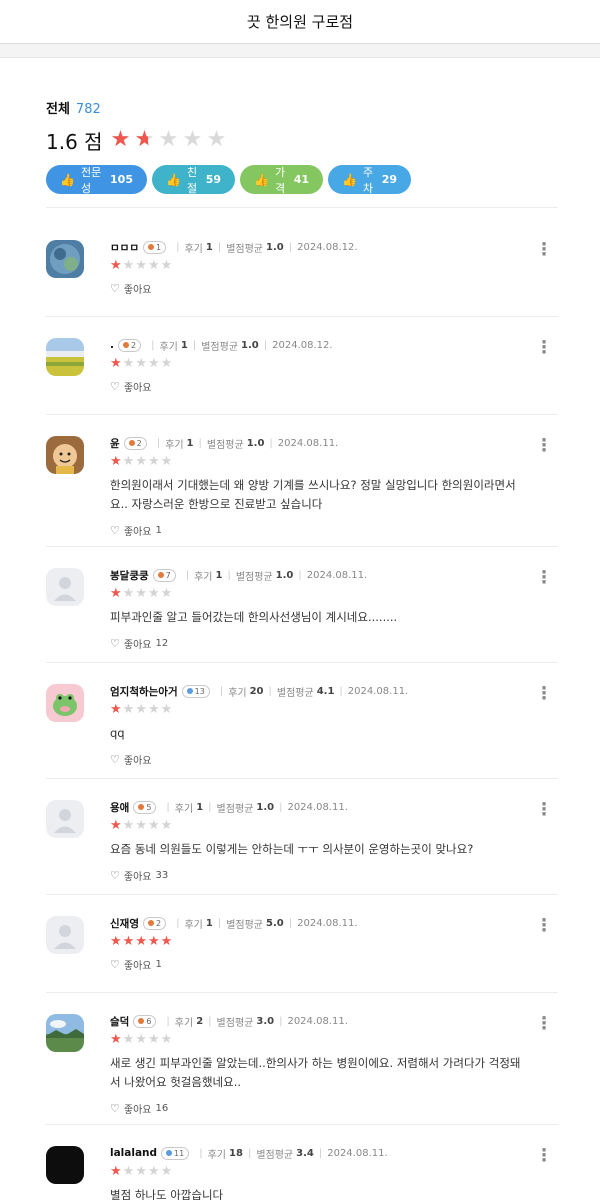 The image size is (600, 1200). I want to click on review-count-label: 후기, so click(193, 925).